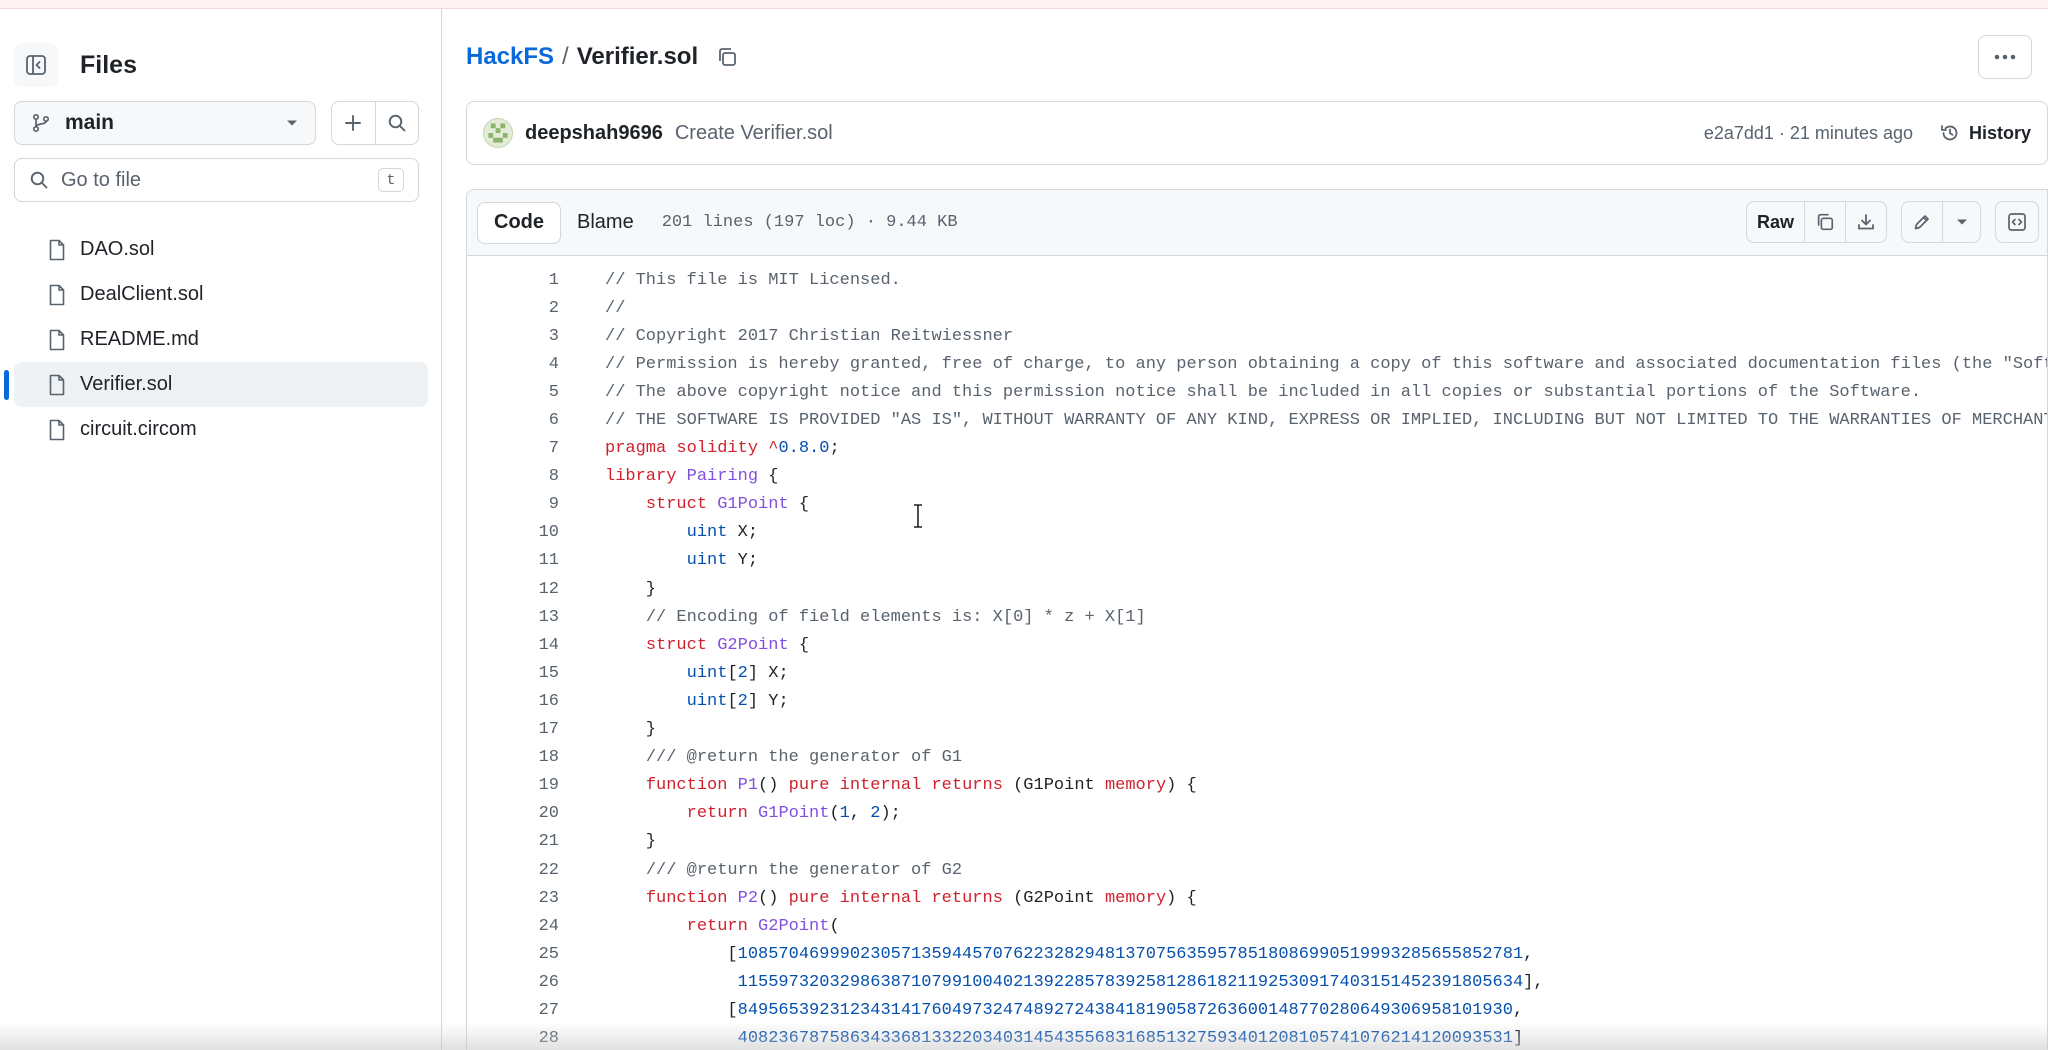 The image size is (2048, 1050). What do you see at coordinates (631, 589) in the screenshot?
I see `code-token: }` at bounding box center [631, 589].